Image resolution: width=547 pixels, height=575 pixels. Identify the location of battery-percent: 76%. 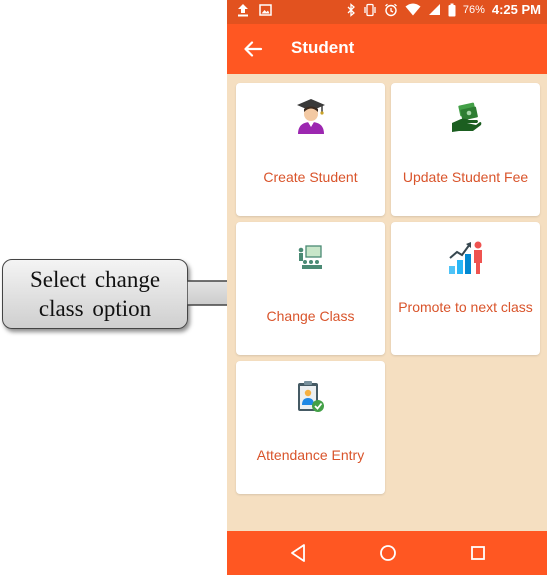
(473, 9).